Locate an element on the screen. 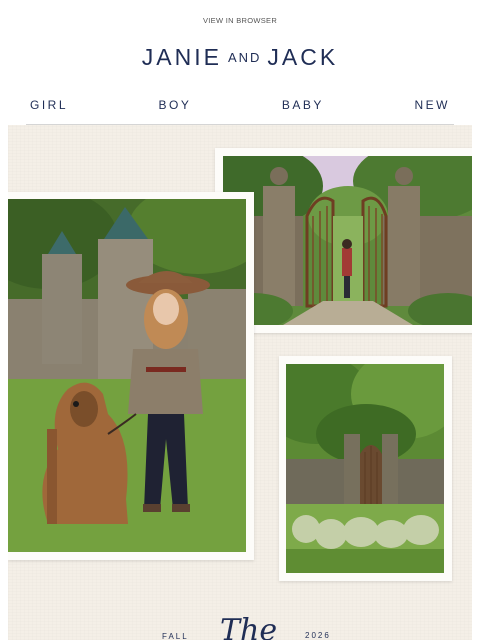  caption-year: 2026 is located at coordinates (318, 635).